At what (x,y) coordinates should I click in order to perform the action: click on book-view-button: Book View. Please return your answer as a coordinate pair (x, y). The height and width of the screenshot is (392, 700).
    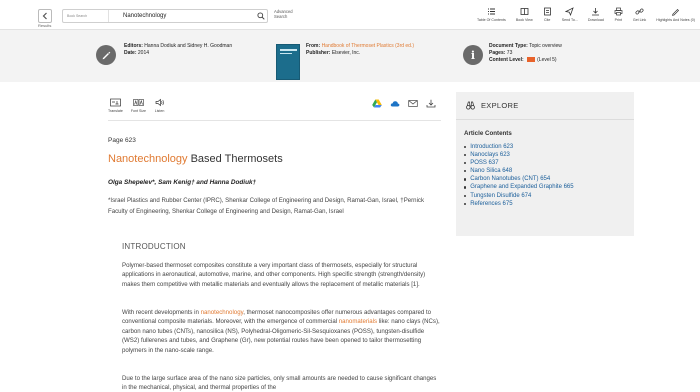
    Looking at the image, I should click on (524, 14).